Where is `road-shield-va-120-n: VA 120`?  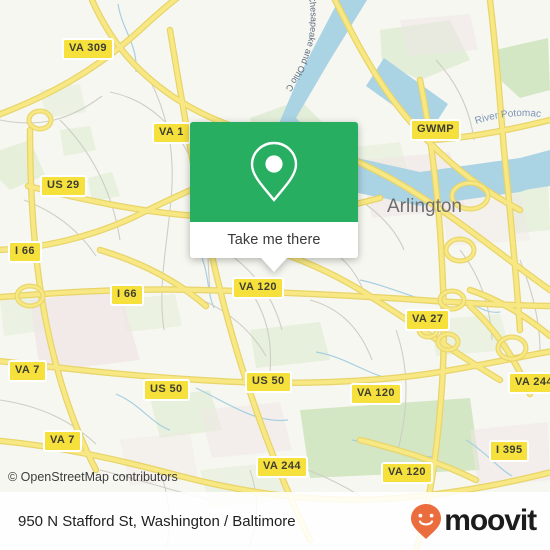 road-shield-va-120-n: VA 120 is located at coordinates (258, 288).